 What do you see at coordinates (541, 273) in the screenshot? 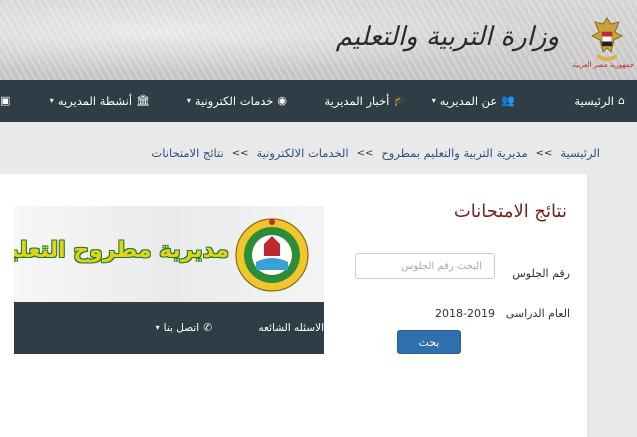
I see `seat-number-label: رقم الجلوس` at bounding box center [541, 273].